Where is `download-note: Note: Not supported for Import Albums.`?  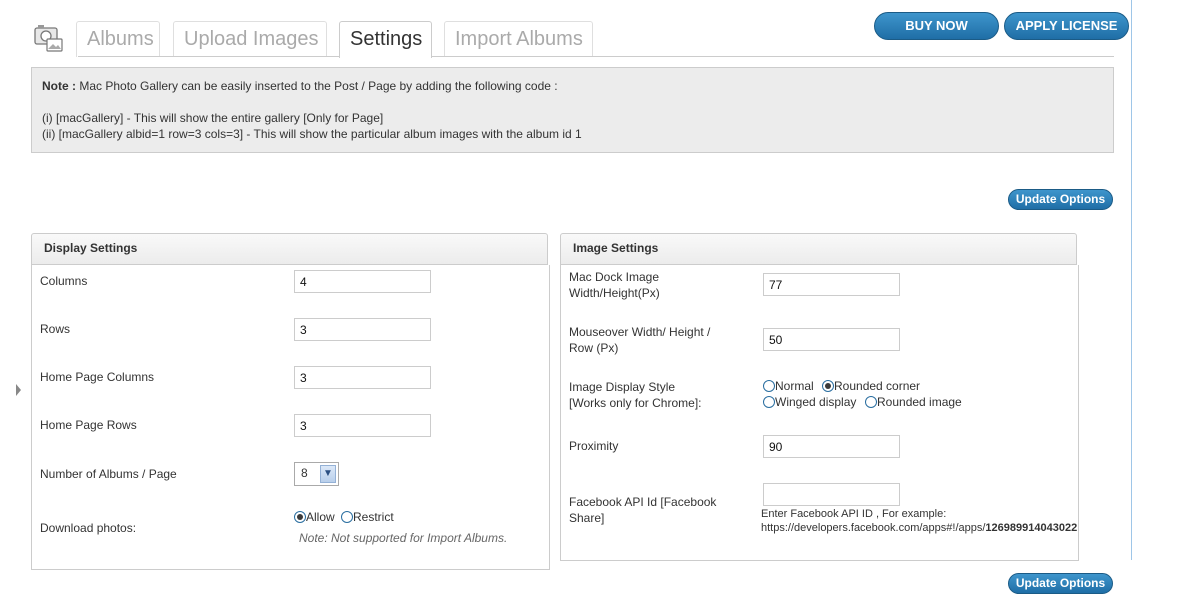 download-note: Note: Not supported for Import Albums. is located at coordinates (403, 538).